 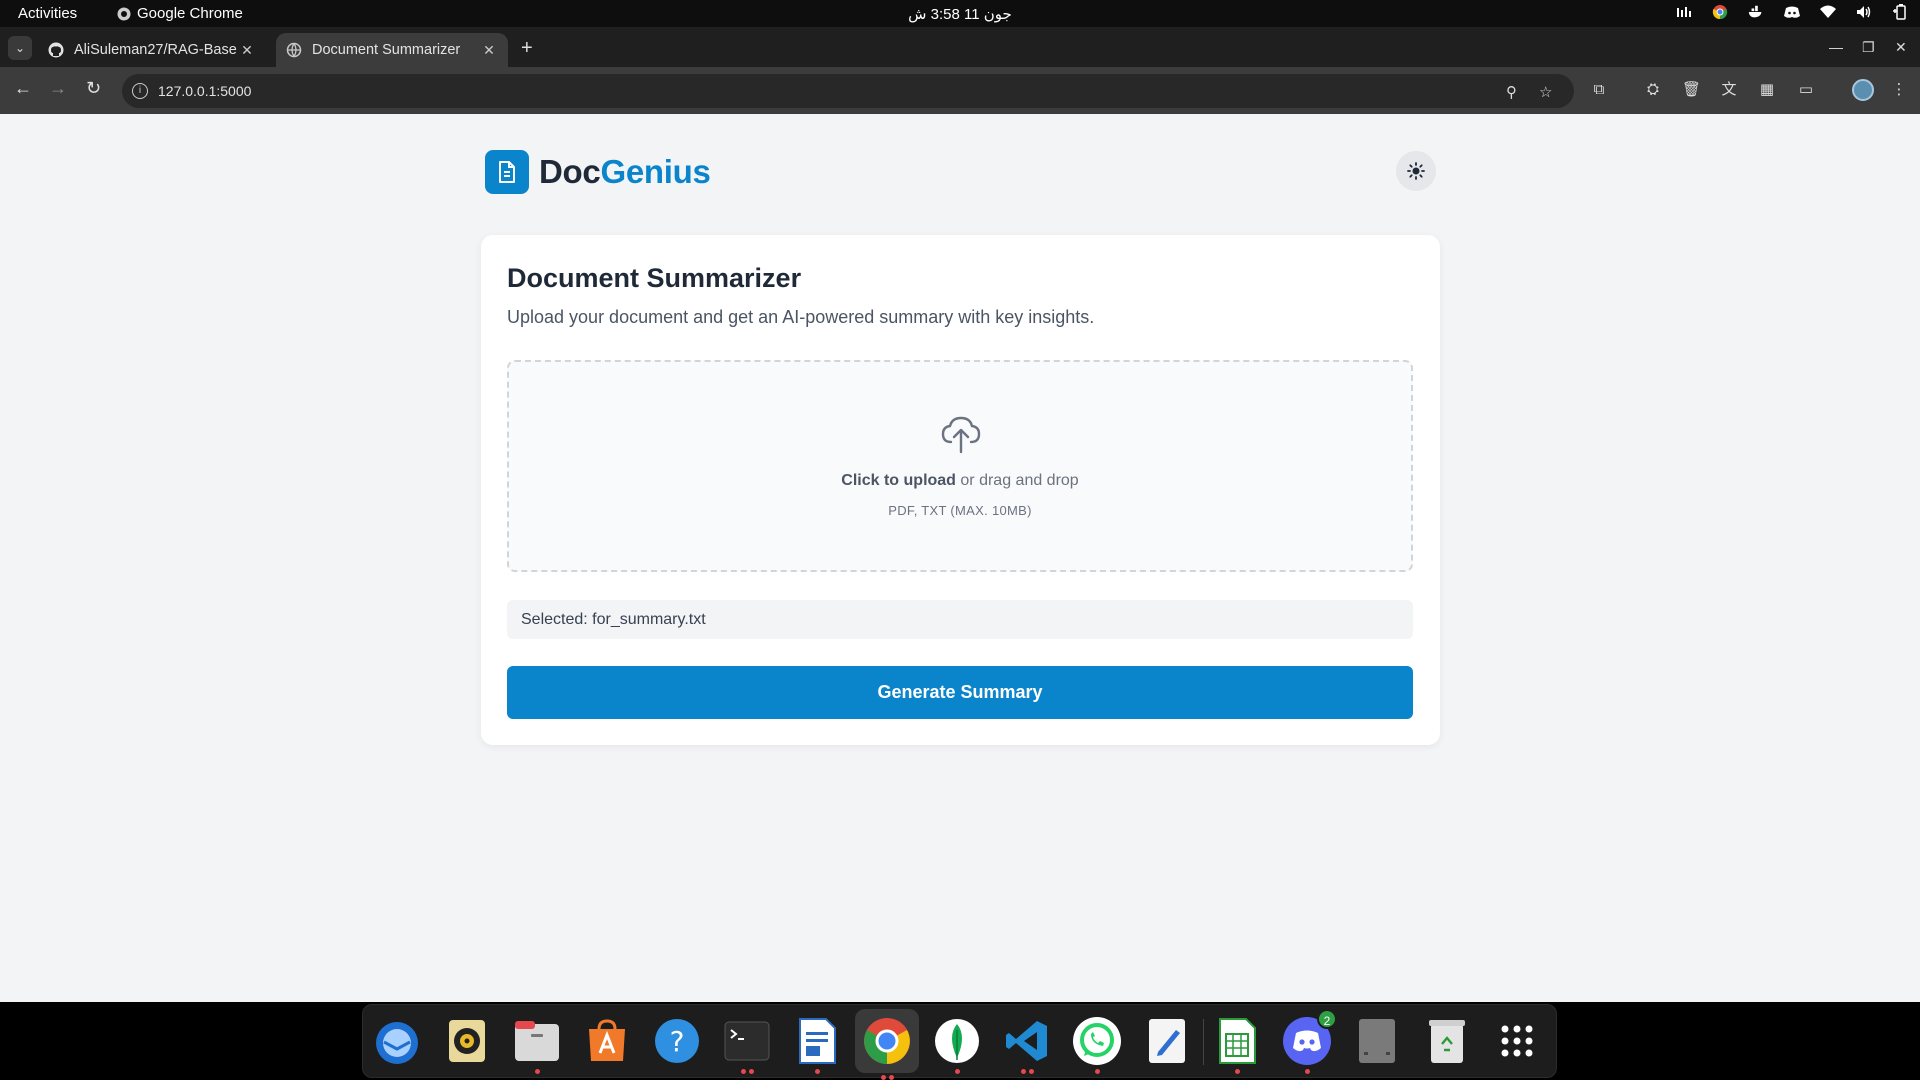 I want to click on brand-prefix: Doc, so click(x=570, y=171).